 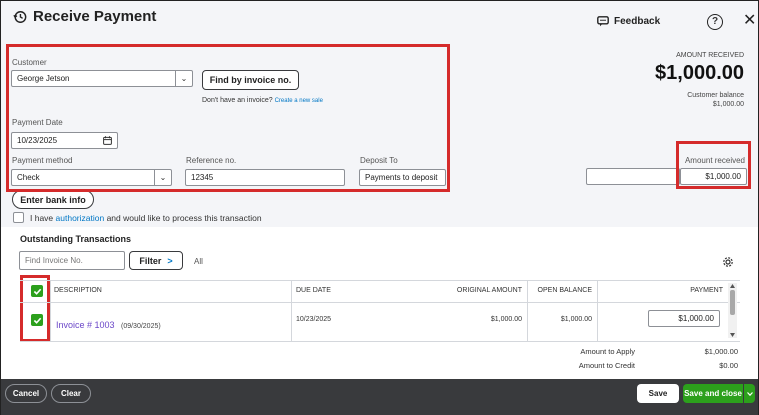 I want to click on invoice-link: Invoice # 1003, so click(x=85, y=325).